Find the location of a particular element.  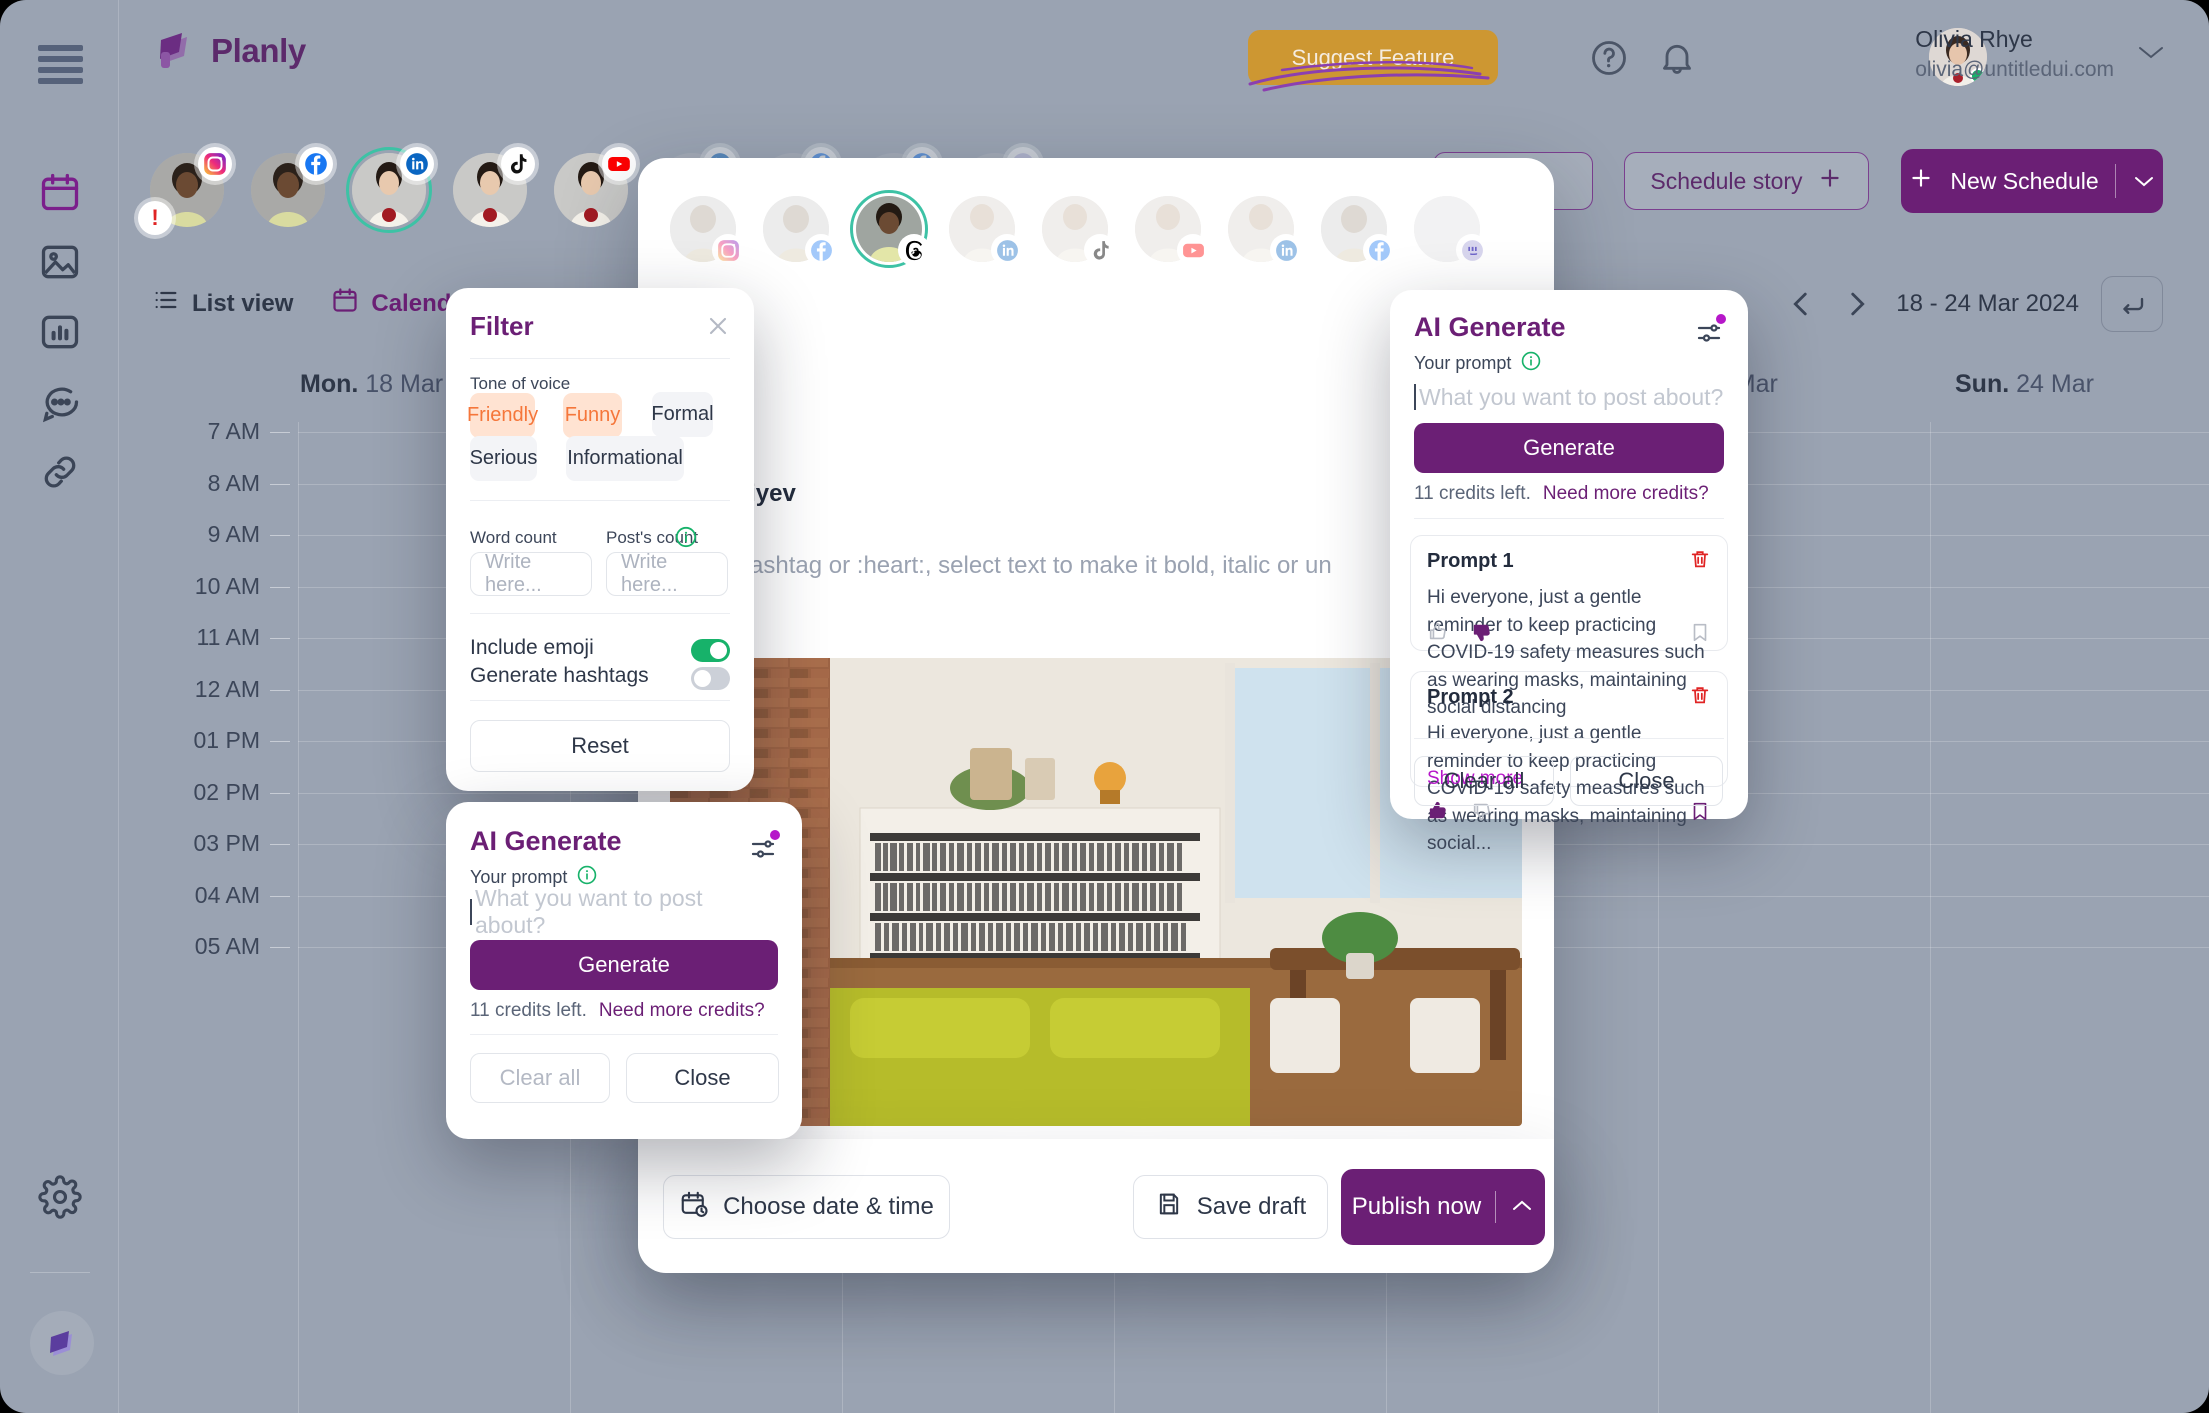

suggest-feature-button: Suggest Feature is located at coordinates (1373, 61).